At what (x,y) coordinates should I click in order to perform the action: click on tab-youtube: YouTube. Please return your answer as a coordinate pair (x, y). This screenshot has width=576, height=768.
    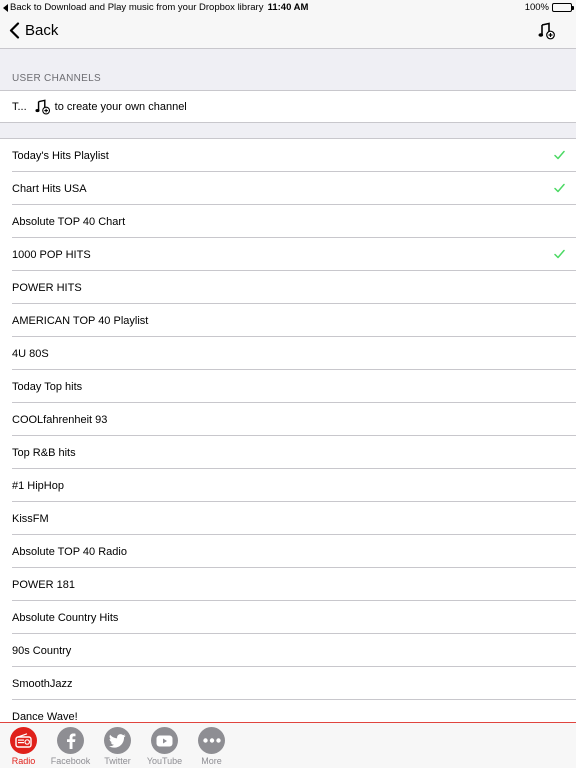
    Looking at the image, I should click on (164, 745).